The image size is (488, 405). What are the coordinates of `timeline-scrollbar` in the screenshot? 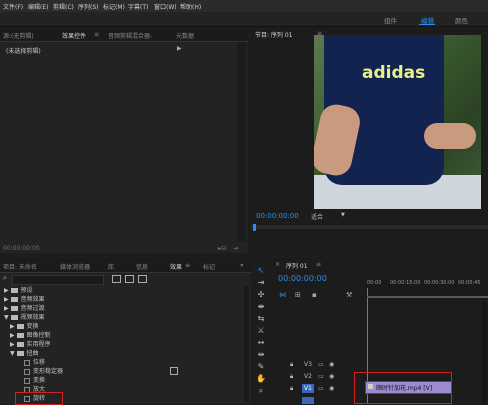 It's located at (484, 352).